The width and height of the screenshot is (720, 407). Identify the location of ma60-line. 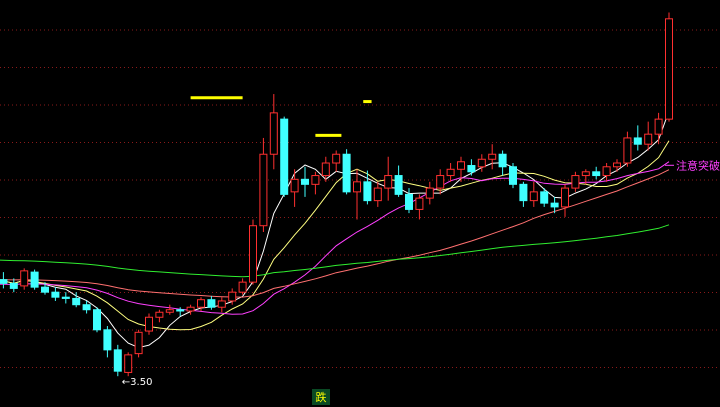
(335, 251).